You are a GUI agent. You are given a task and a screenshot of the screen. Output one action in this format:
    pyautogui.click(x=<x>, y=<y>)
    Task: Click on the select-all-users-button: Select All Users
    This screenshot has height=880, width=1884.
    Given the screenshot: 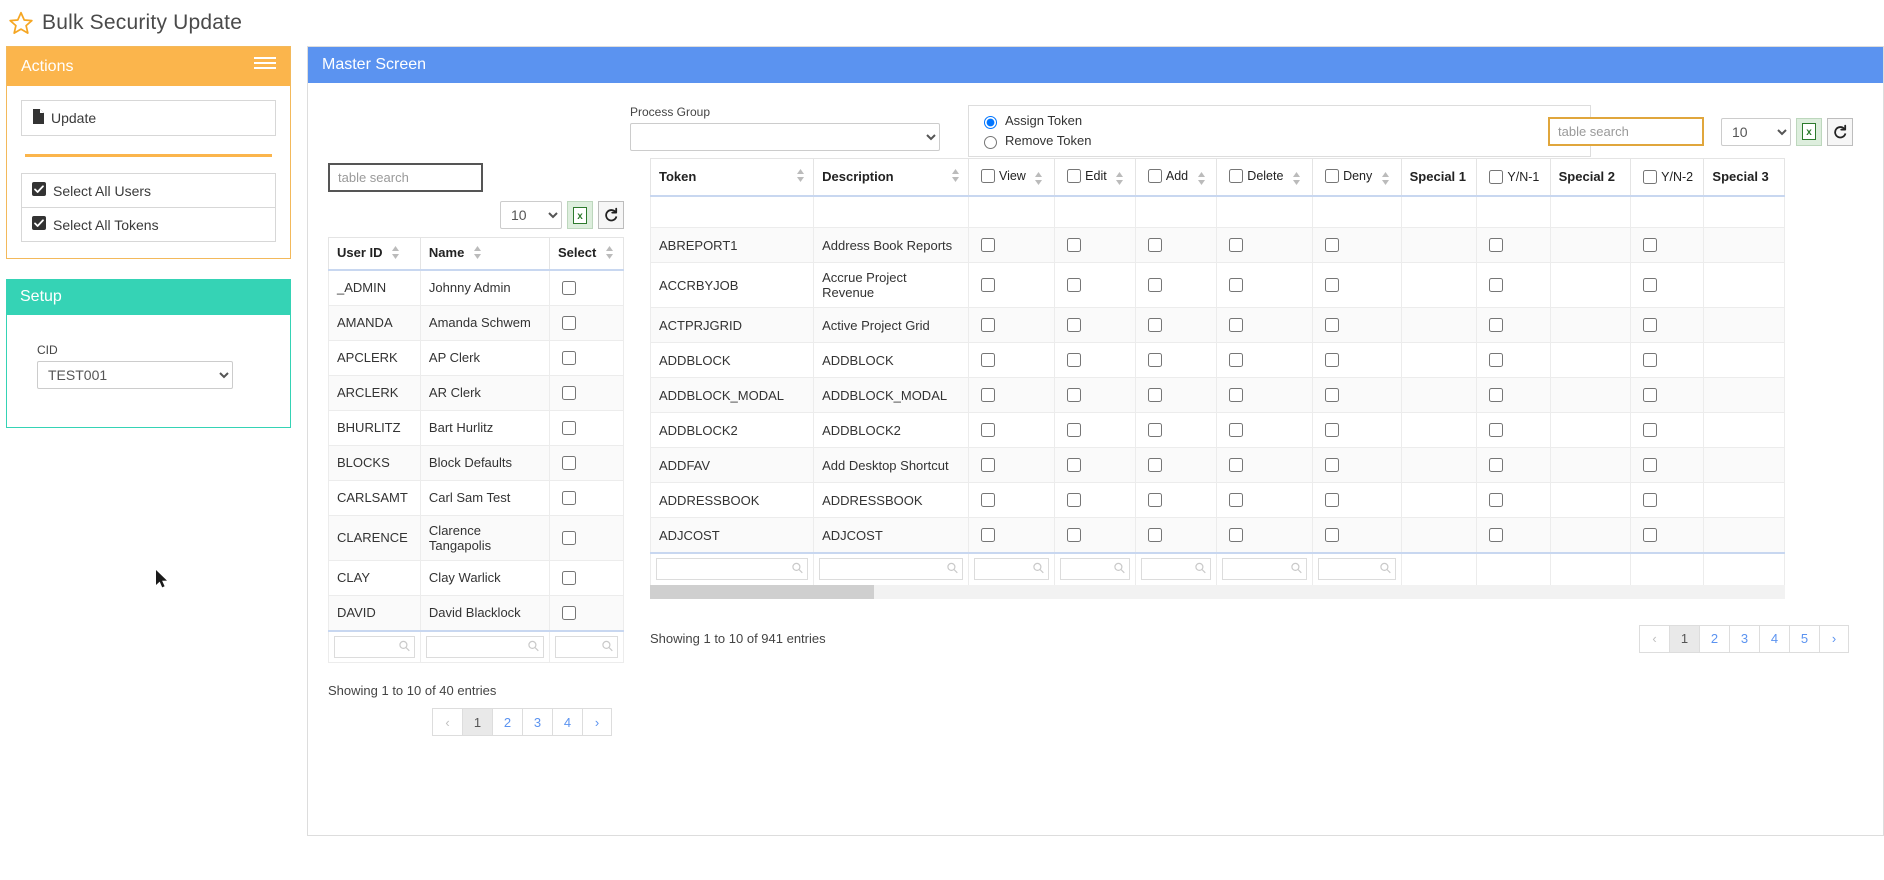 What is the action you would take?
    pyautogui.click(x=148, y=190)
    